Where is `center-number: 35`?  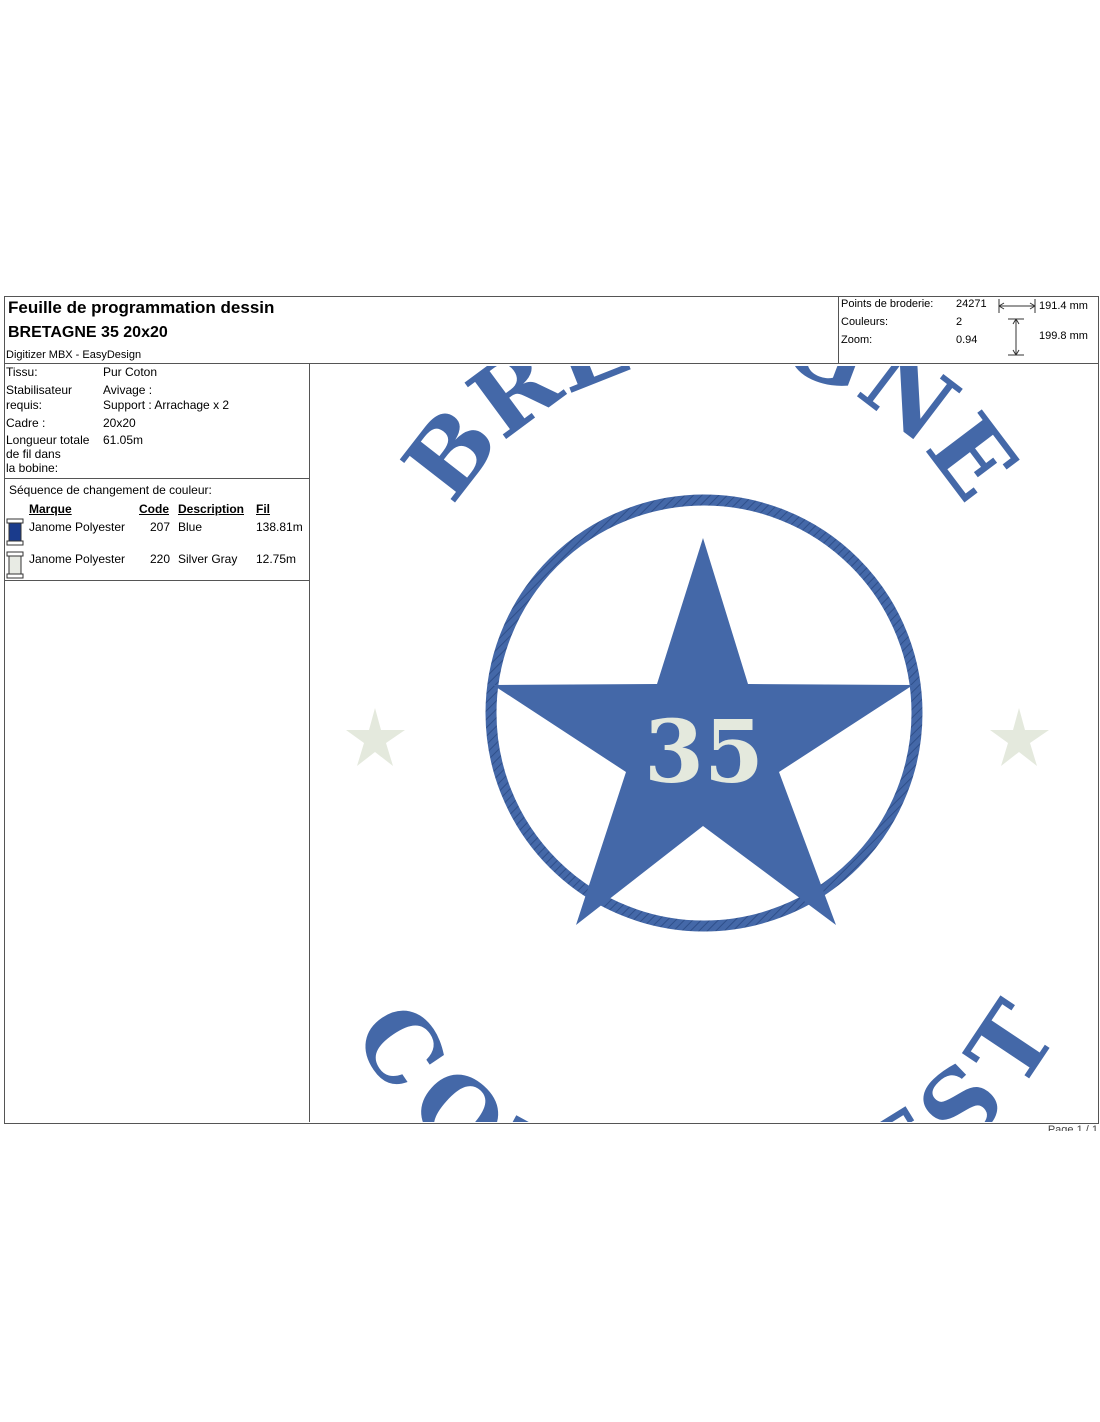
center-number: 35 is located at coordinates (704, 752).